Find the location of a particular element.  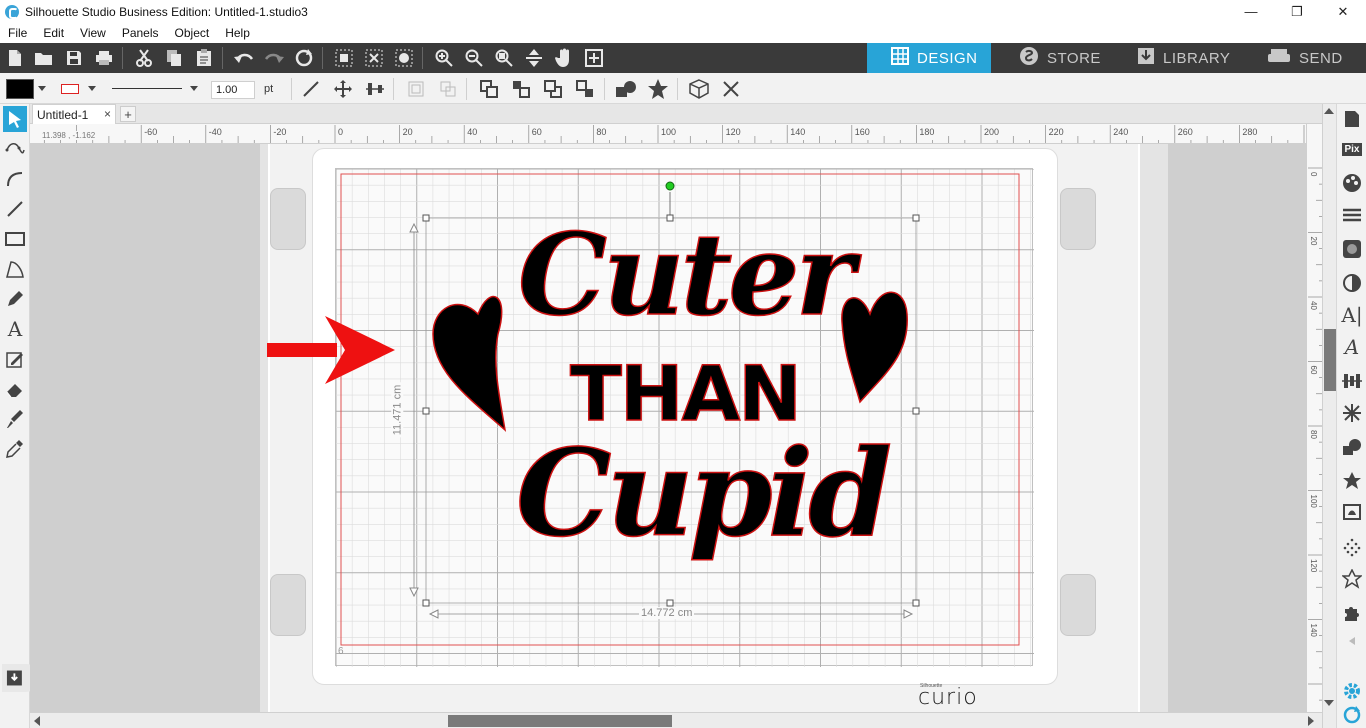

paste-icon is located at coordinates (204, 58).